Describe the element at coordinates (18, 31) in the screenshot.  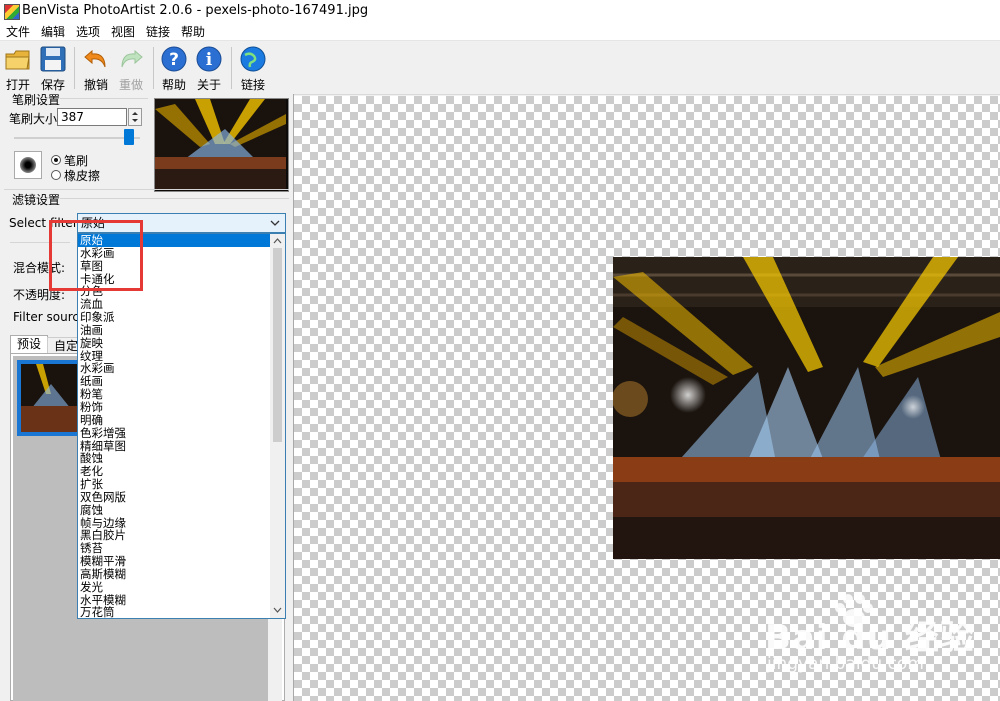
I see `menu-file: 文件` at that location.